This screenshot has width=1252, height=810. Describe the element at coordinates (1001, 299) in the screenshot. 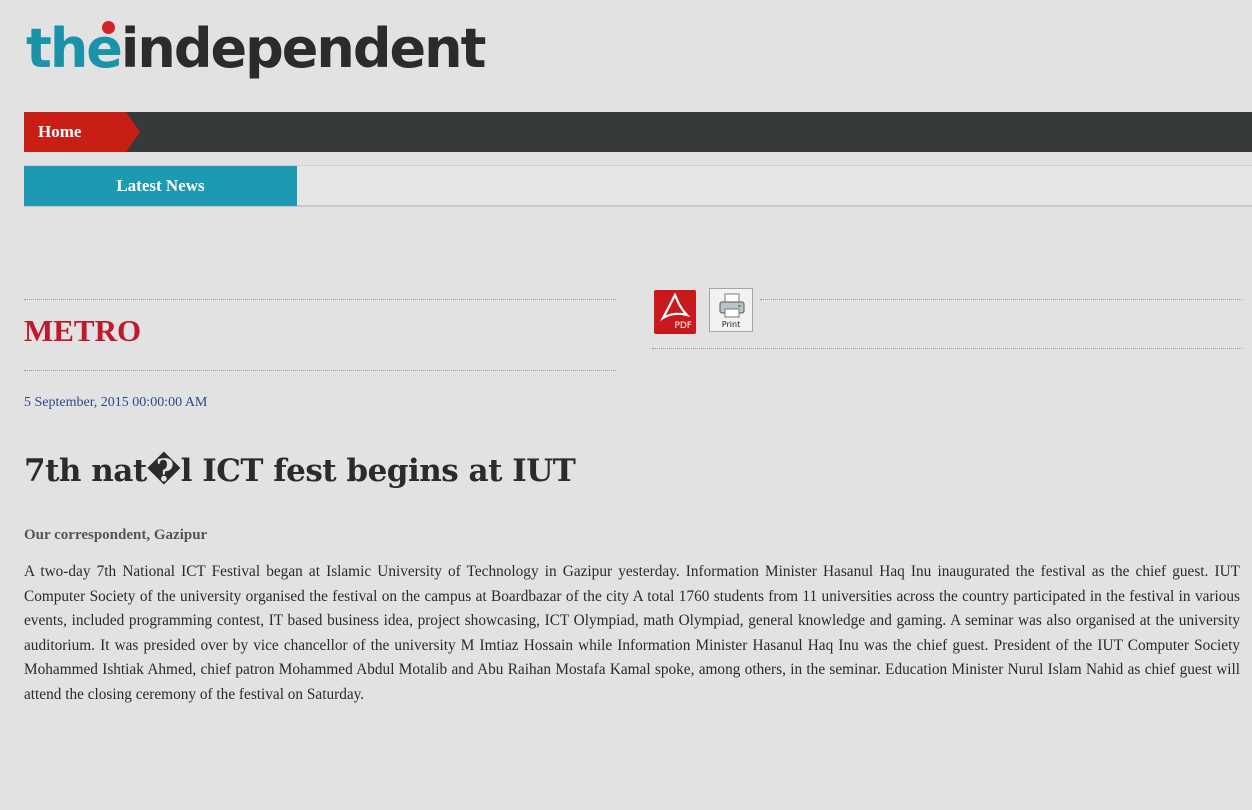

I see `tools-divider-top` at that location.